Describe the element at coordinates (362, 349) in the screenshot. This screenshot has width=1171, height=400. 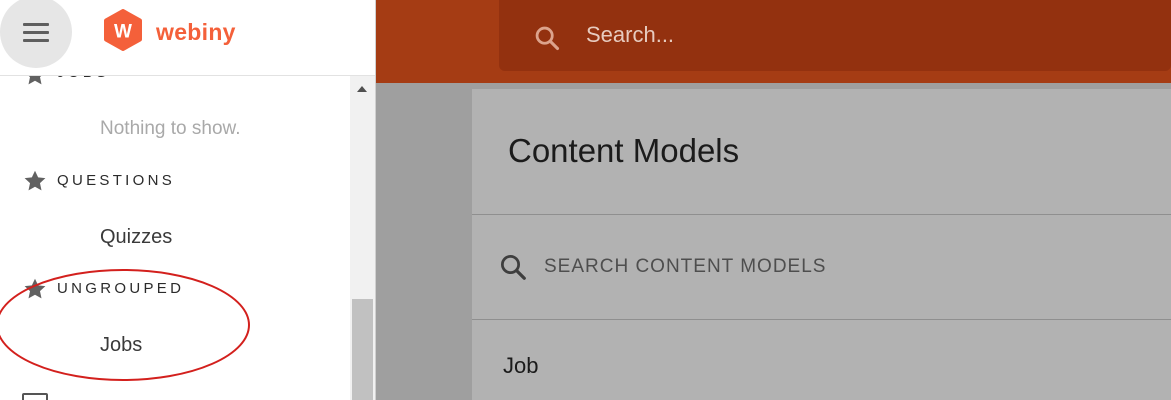
I see `scrollbar-thumb` at that location.